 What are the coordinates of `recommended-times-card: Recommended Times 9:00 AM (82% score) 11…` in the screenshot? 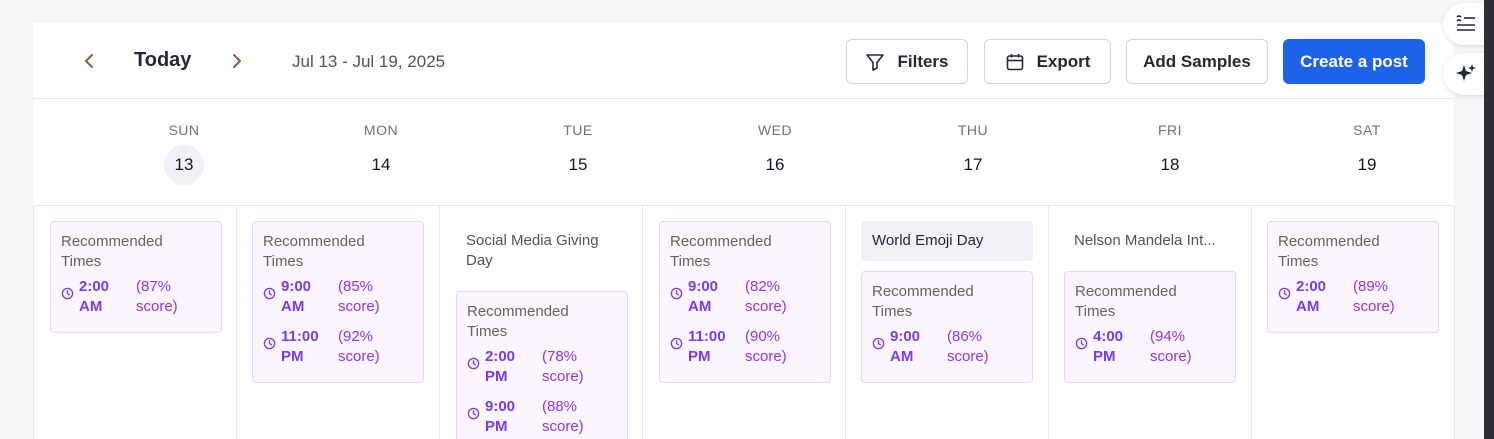 It's located at (745, 302).